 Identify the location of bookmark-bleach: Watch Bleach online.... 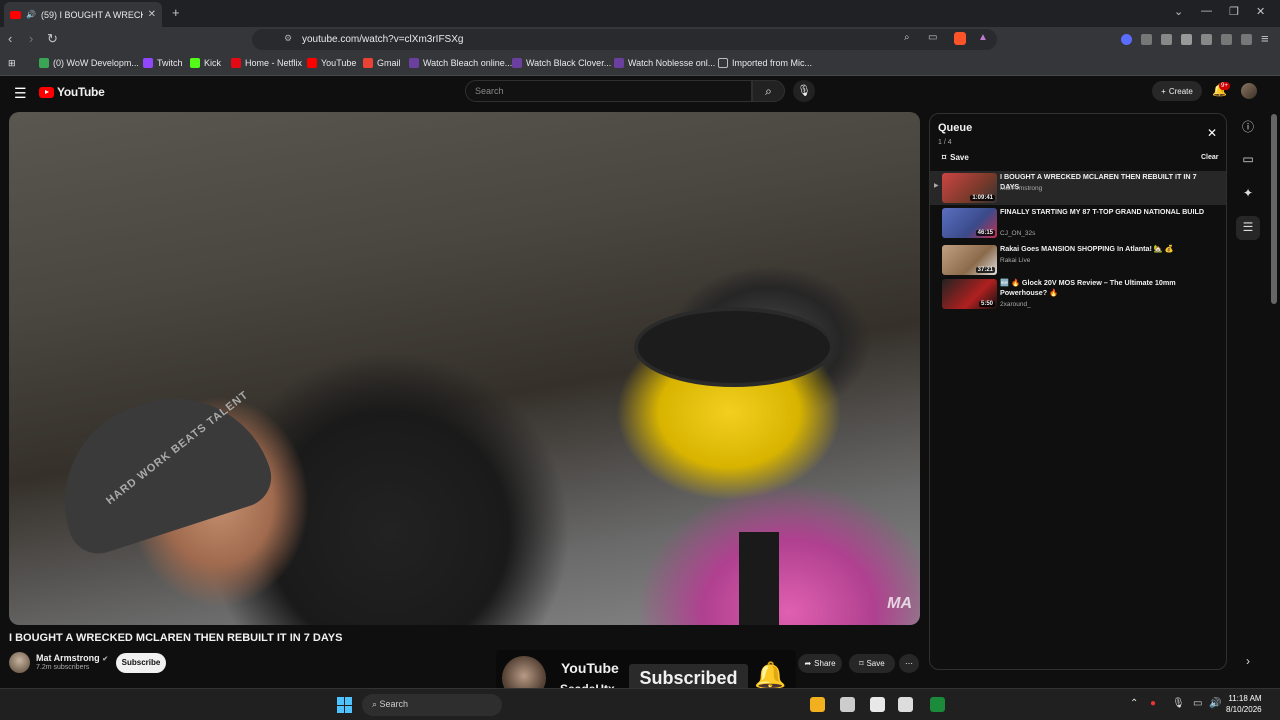
(460, 63).